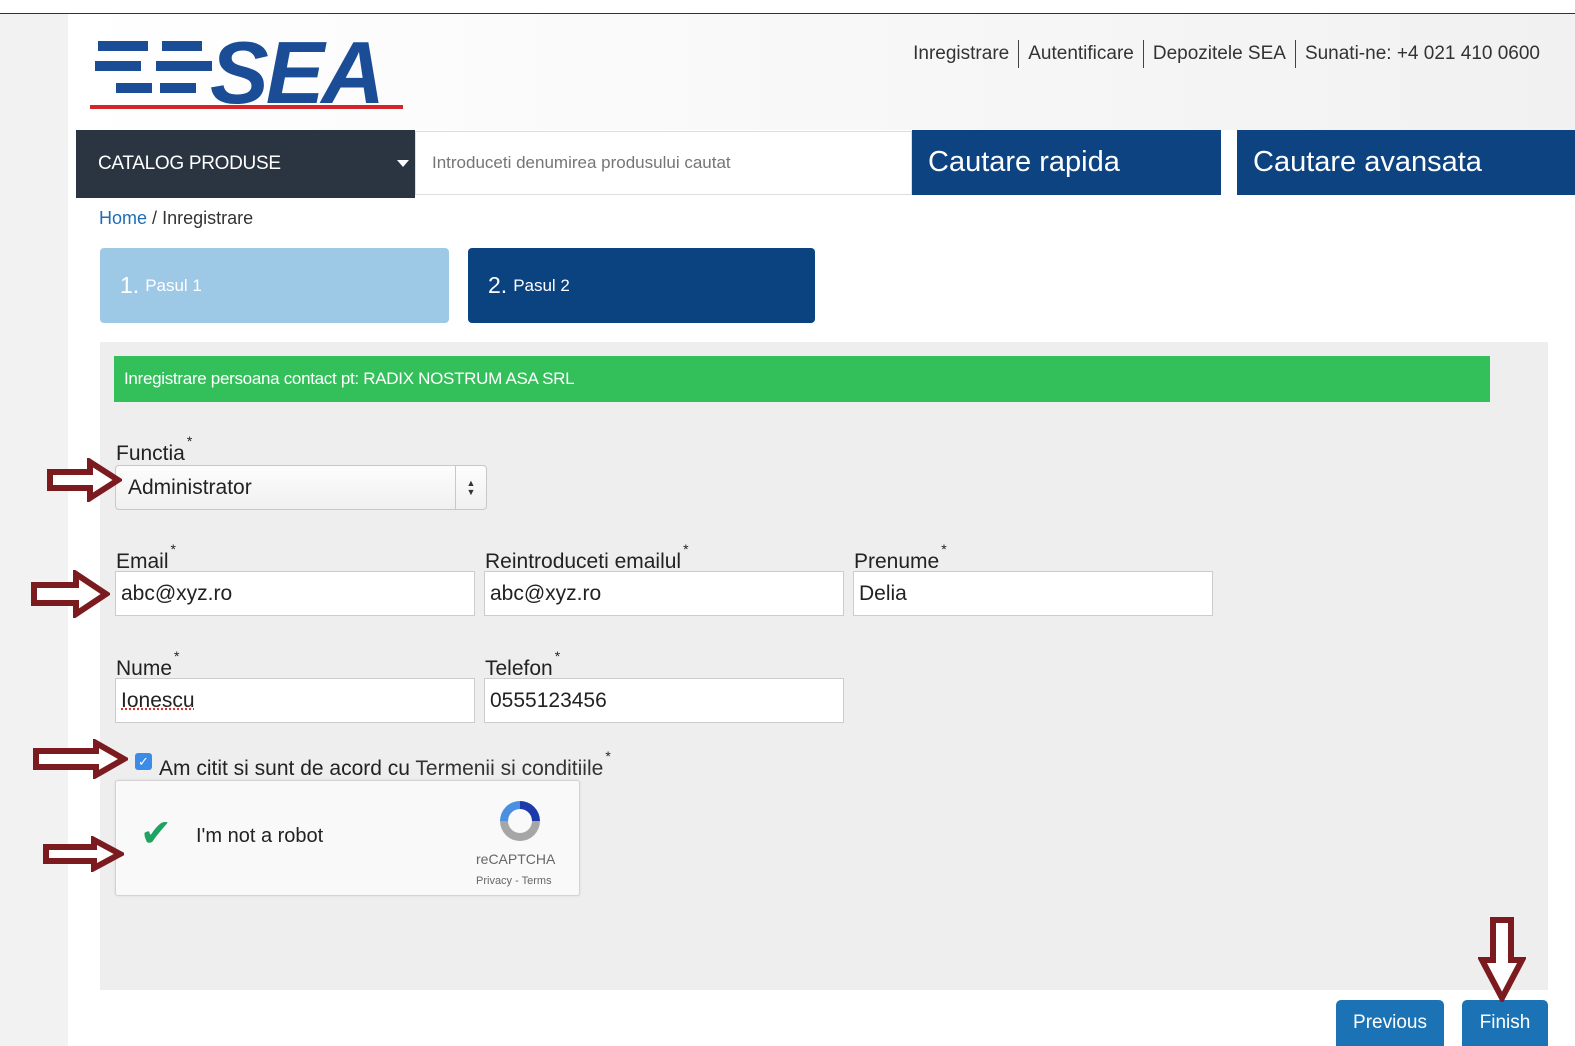  I want to click on product-search-input, so click(663, 163).